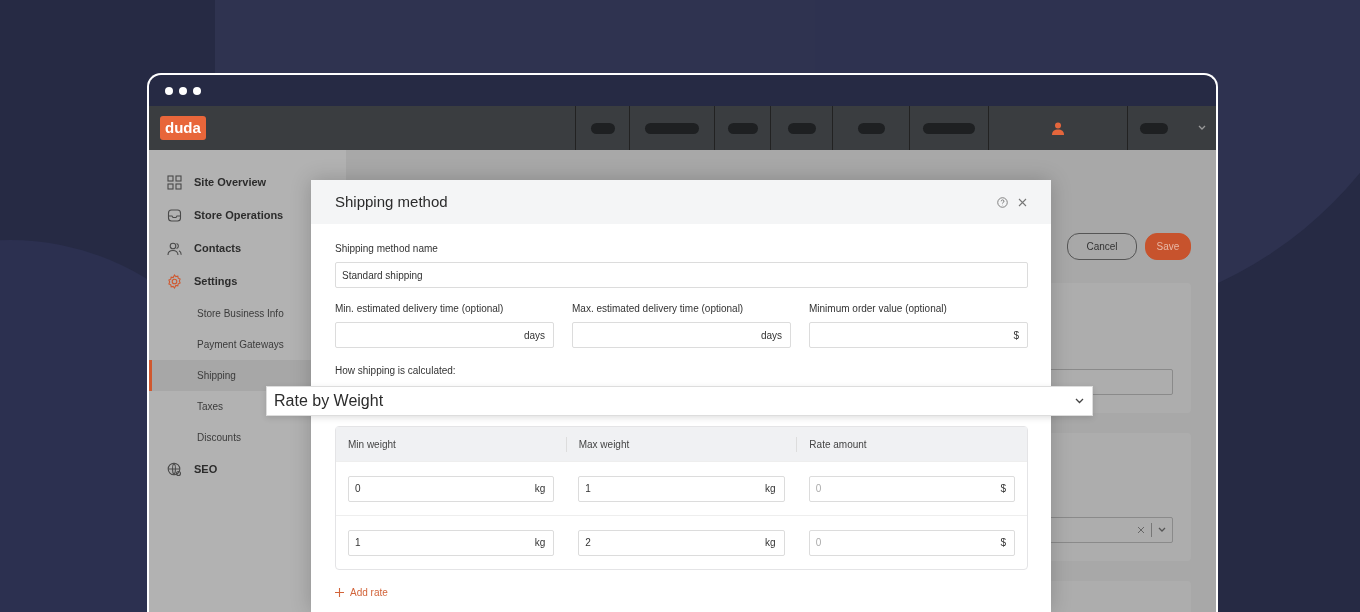  What do you see at coordinates (918, 335) in the screenshot?
I see `input-field: $` at bounding box center [918, 335].